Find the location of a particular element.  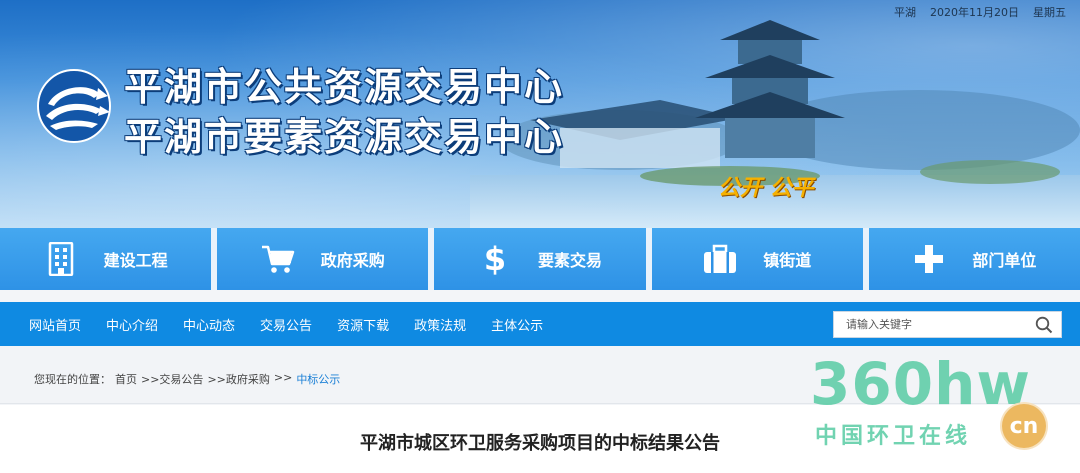

tile-construction: 建设工程 is located at coordinates (106, 259).